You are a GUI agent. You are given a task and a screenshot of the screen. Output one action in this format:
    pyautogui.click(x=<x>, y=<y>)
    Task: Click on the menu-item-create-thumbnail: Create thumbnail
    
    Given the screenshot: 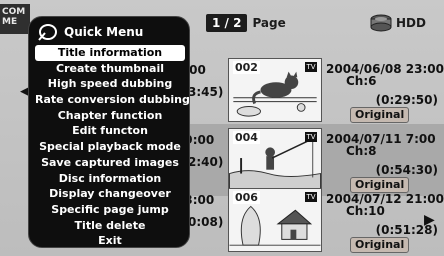 What is the action you would take?
    pyautogui.click(x=110, y=69)
    